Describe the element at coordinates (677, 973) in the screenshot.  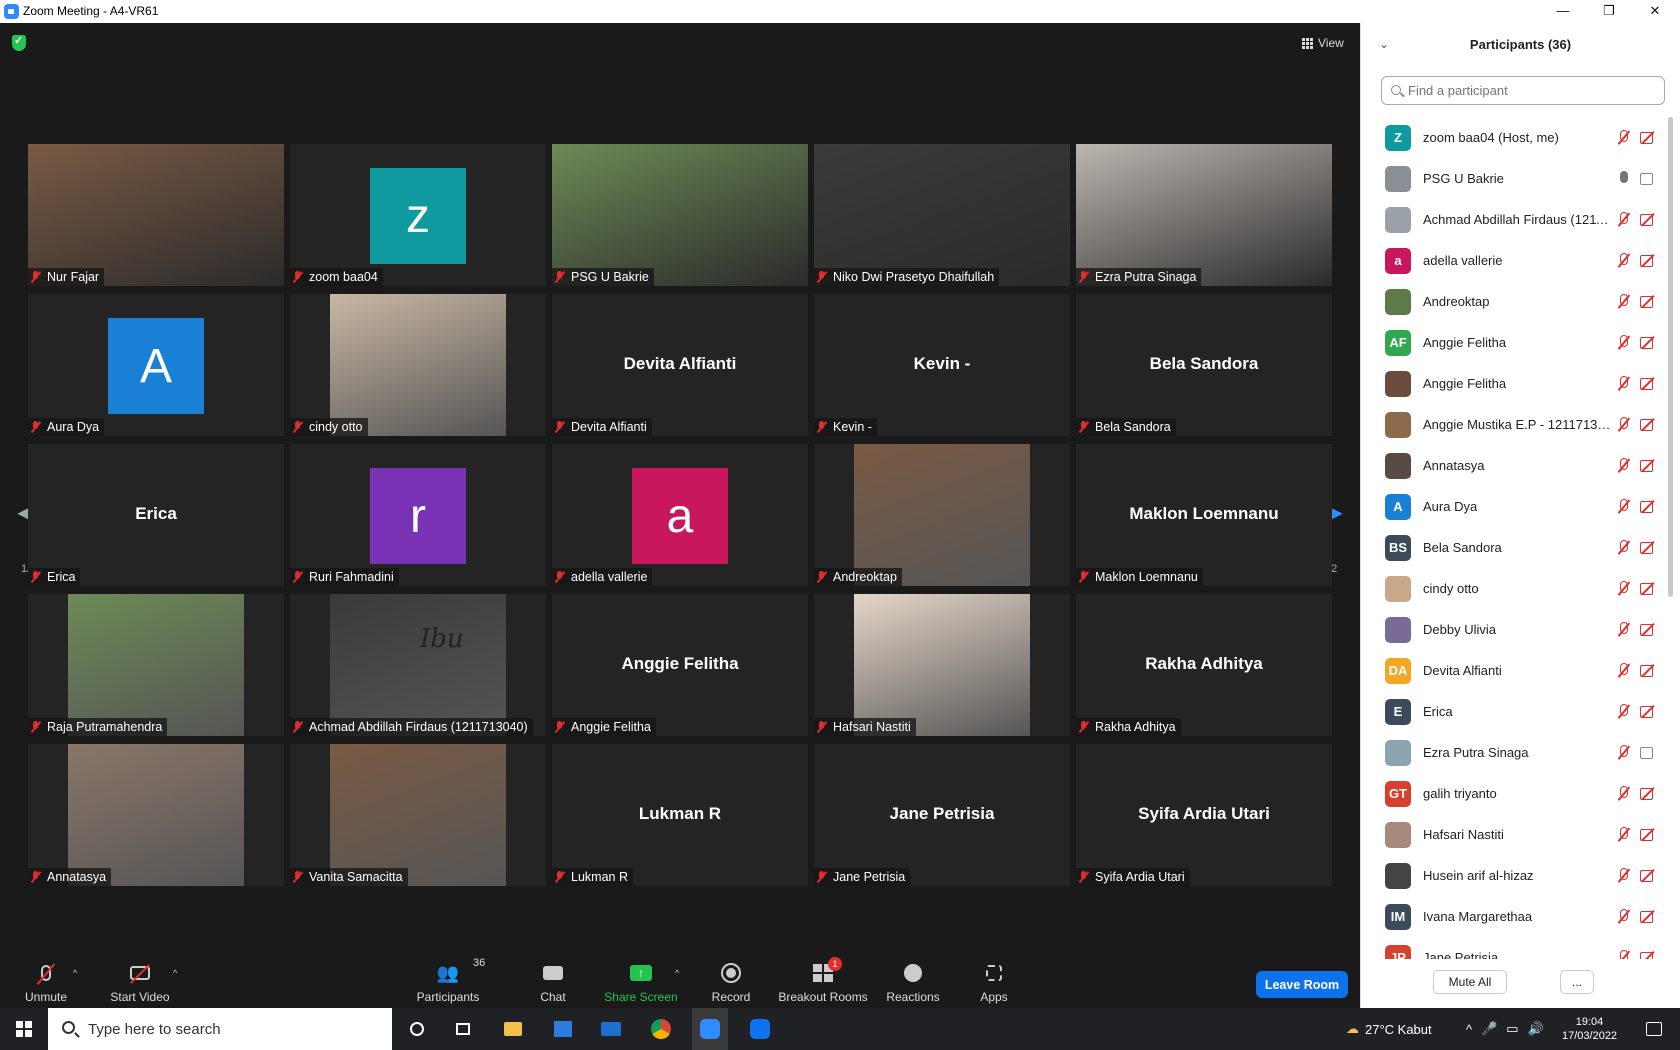
I see `share-options-chevron-icon: ^` at that location.